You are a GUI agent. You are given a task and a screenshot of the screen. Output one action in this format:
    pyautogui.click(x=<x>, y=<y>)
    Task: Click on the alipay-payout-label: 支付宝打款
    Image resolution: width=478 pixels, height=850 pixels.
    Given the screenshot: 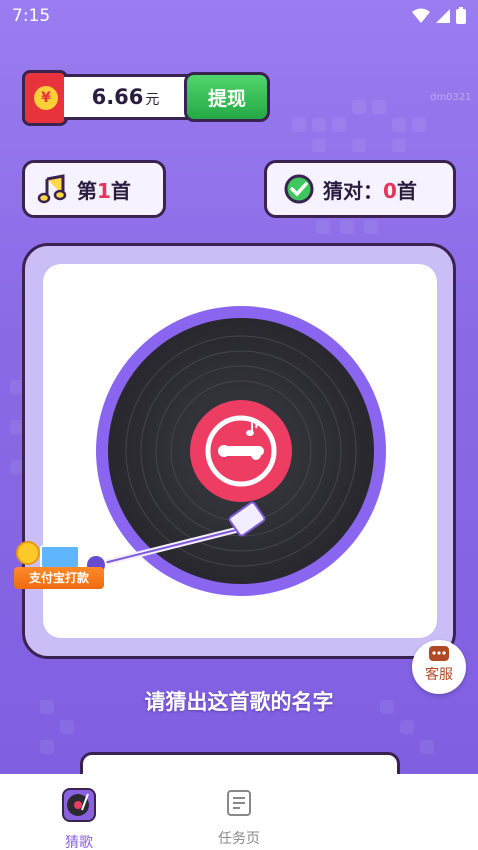 What is the action you would take?
    pyautogui.click(x=59, y=578)
    